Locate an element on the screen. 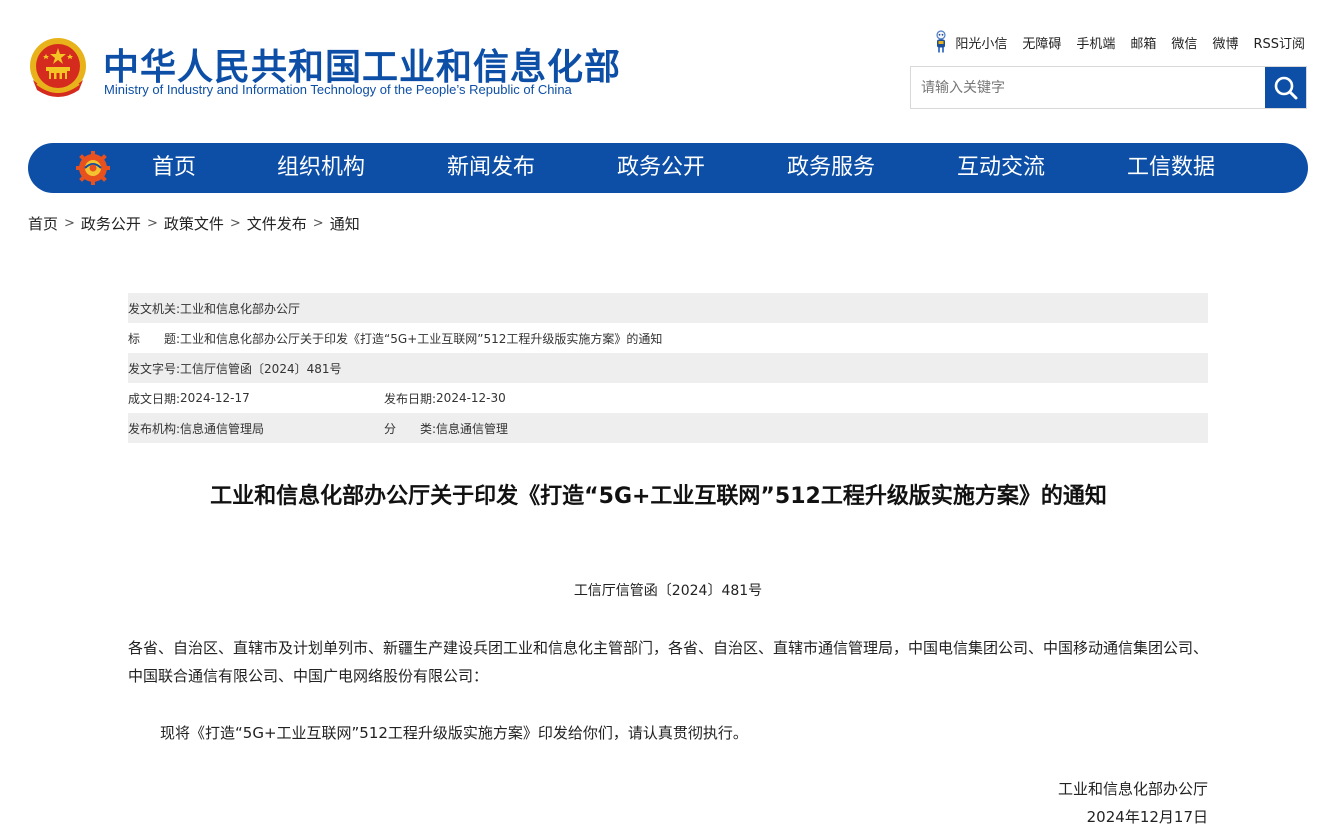 The height and width of the screenshot is (832, 1317). top-link-sunshine: 阳光小信 is located at coordinates (970, 42).